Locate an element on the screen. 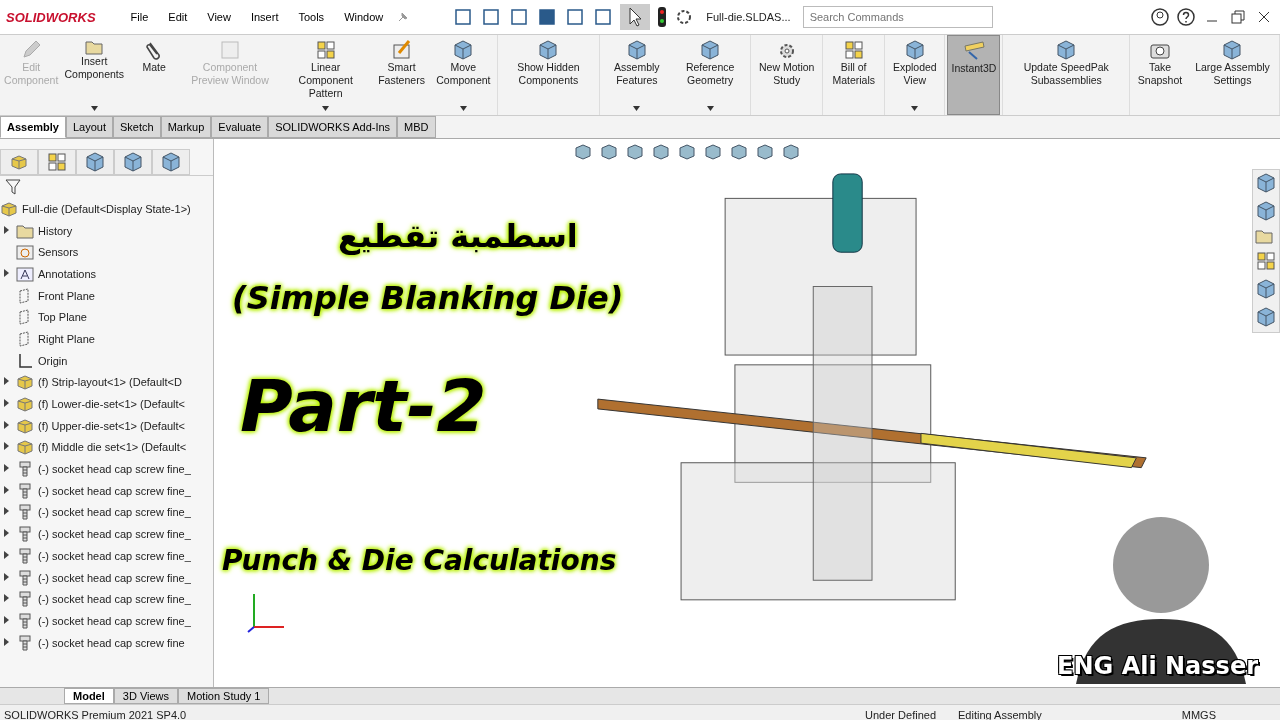 The image size is (1280, 720). menu-item: Window is located at coordinates (364, 17).